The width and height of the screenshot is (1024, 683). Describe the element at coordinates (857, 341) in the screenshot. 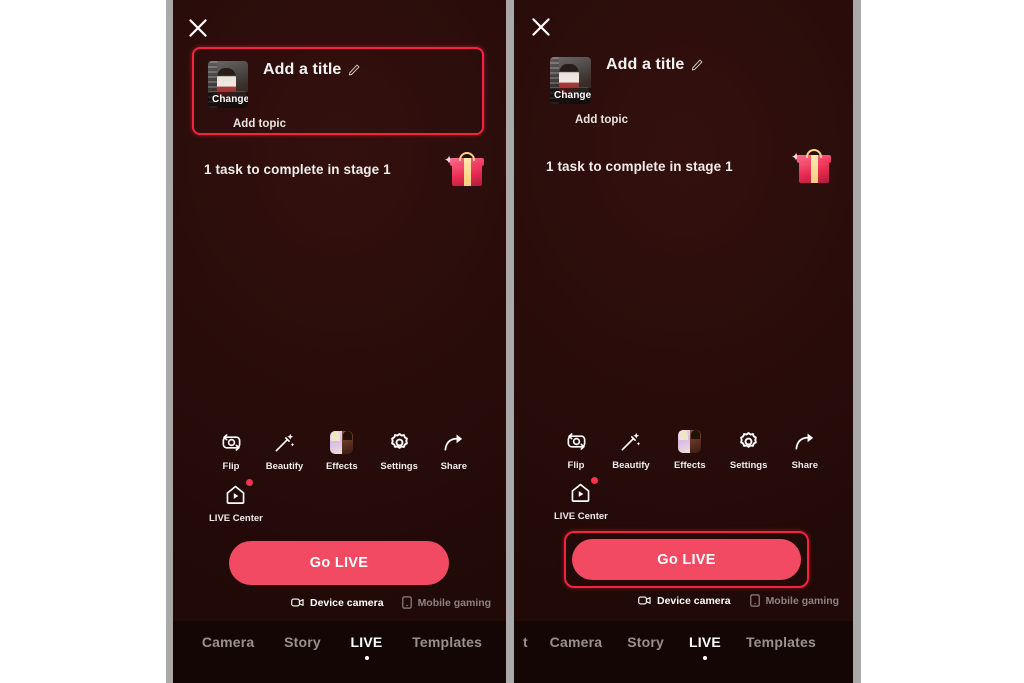

I see `frame-divider-right` at that location.